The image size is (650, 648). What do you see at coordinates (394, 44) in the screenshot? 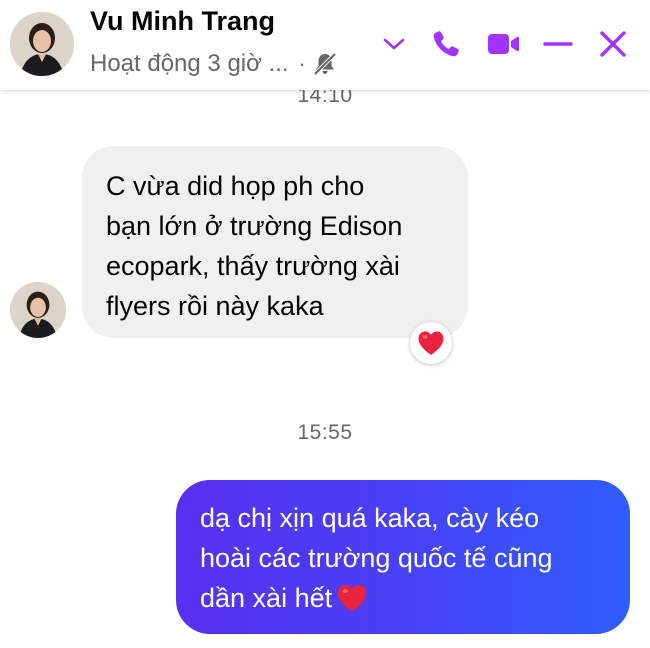
I see `chevron-down-icon` at bounding box center [394, 44].